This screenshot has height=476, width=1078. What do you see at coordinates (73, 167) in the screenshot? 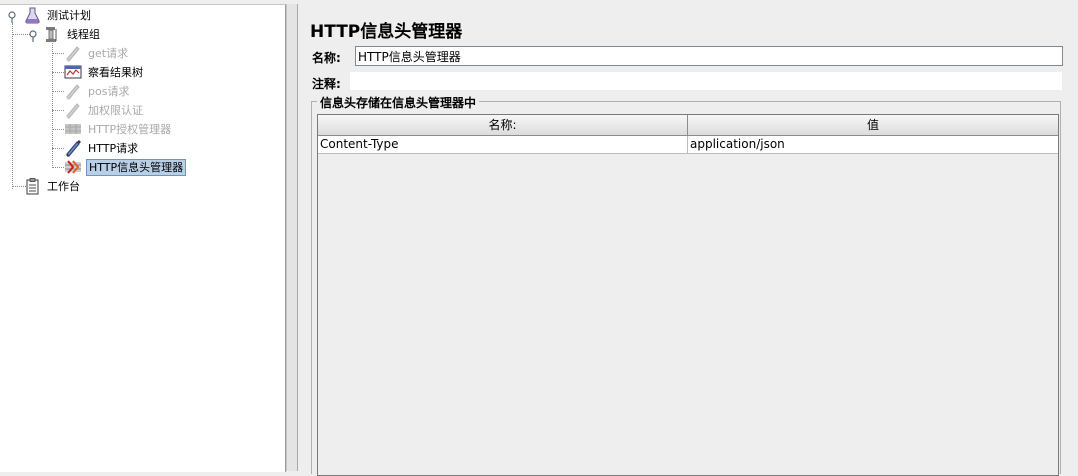
I see `header-manager-icon` at bounding box center [73, 167].